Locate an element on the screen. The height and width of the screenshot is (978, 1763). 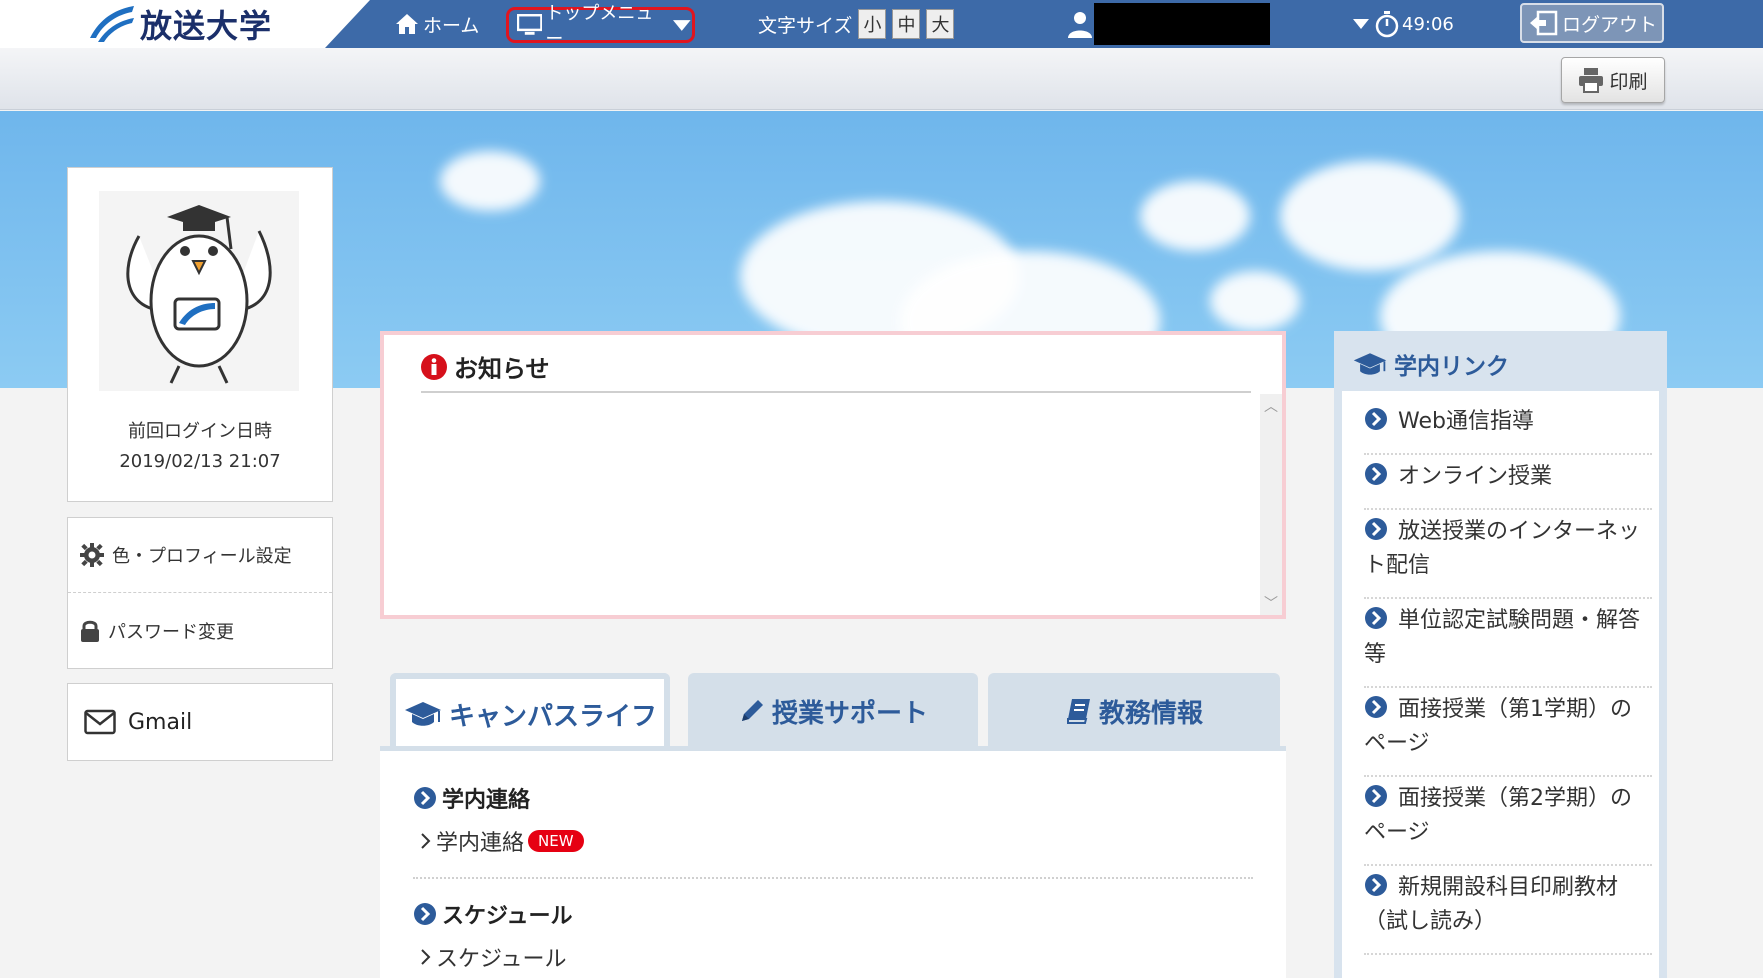
font-size-control: 文字サイズ 小 中 大 is located at coordinates (856, 24).